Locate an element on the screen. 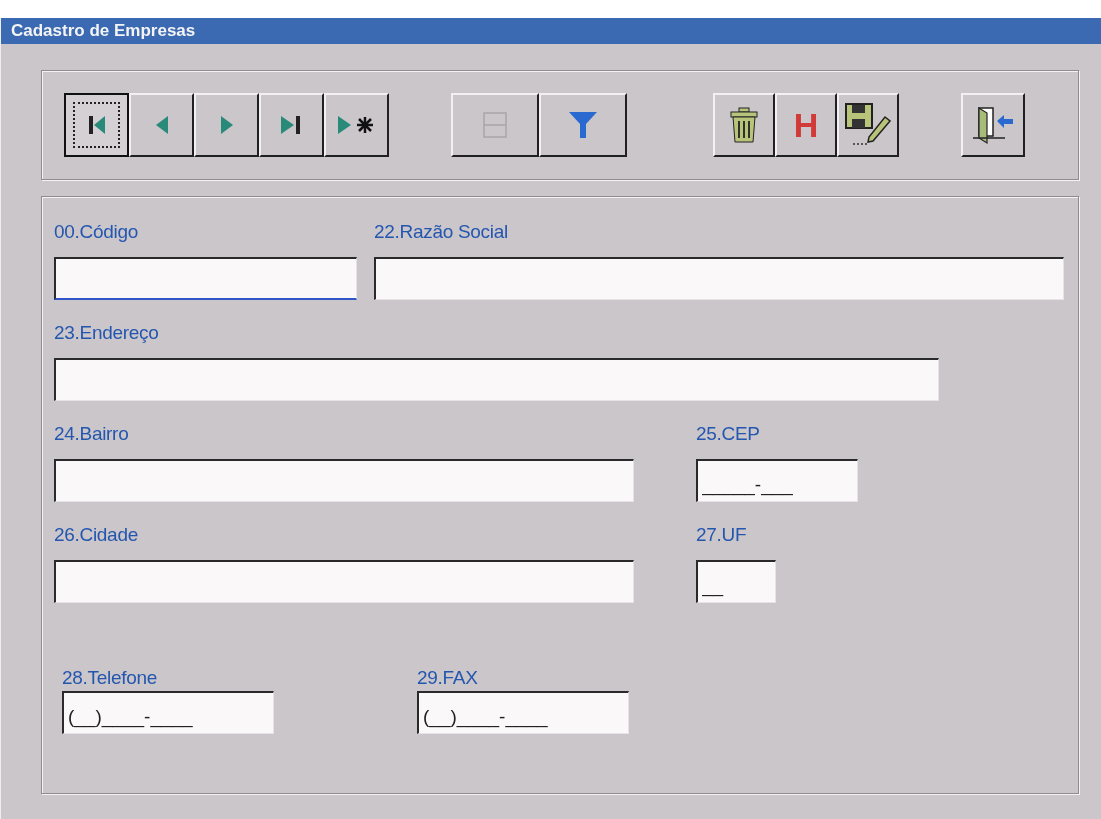 This screenshot has height=819, width=1101. delete-button is located at coordinates (744, 125).